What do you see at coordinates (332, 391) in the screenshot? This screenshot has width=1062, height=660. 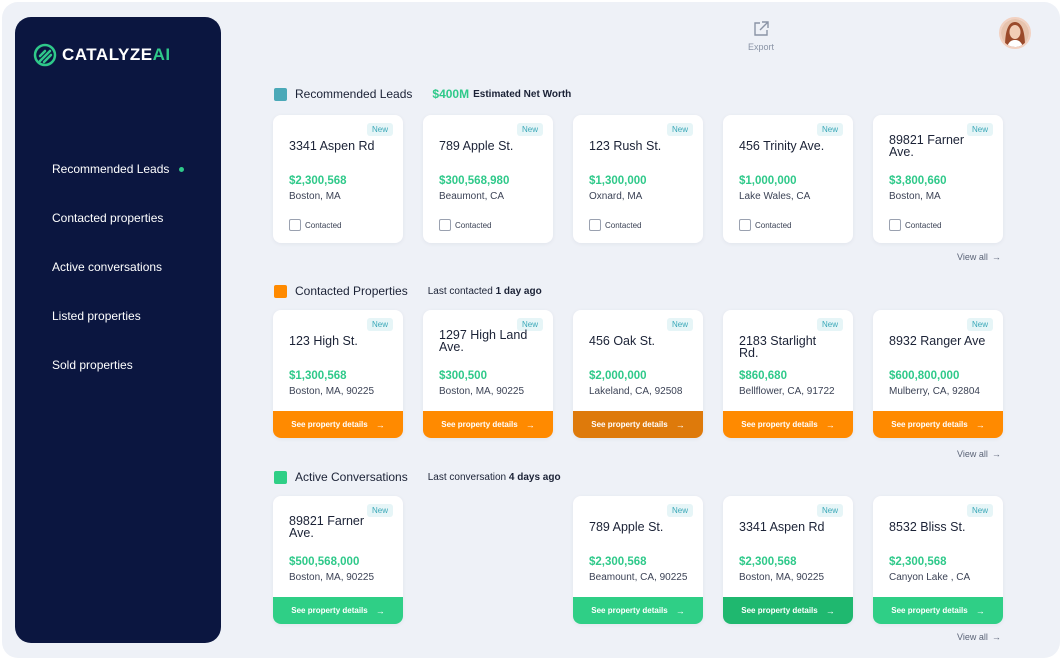 I see `property-city: Boston, MA, 90225` at bounding box center [332, 391].